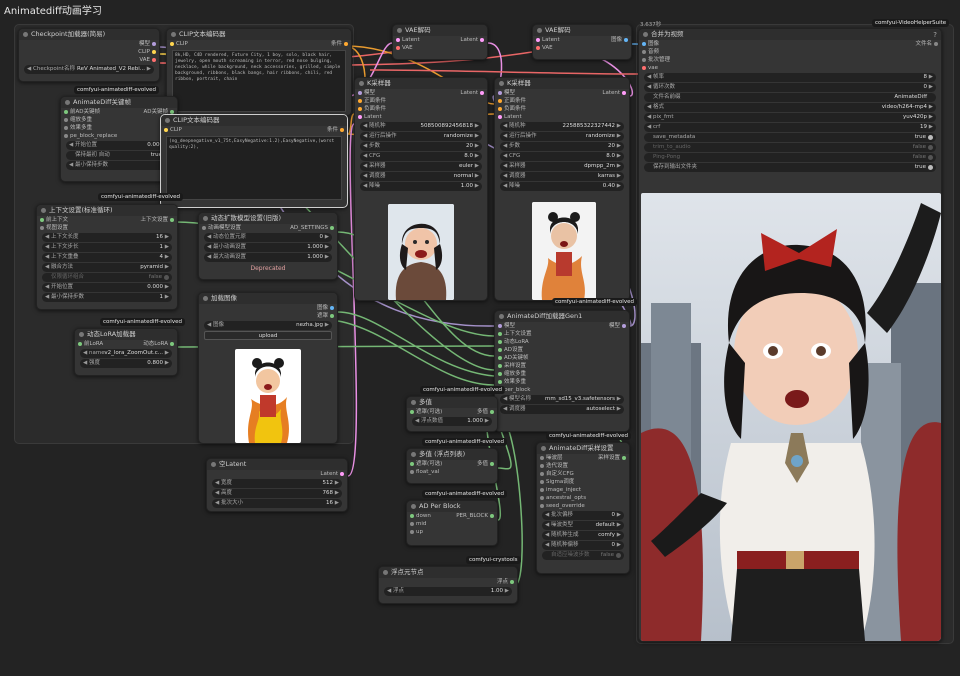  I want to click on node-title: 多值 (浮点列表), so click(452, 454).